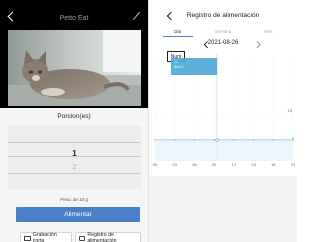  I want to click on device-title: Petto Eat, so click(74, 18).